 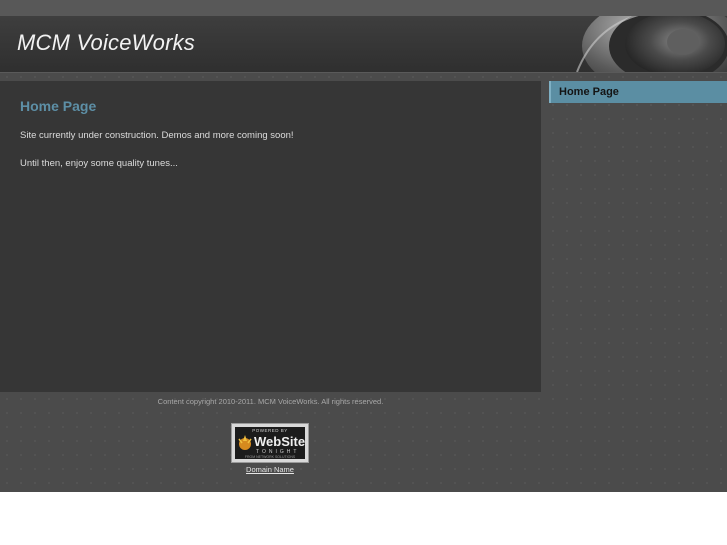 I want to click on sidebar-nav: Home Page, so click(x=638, y=92).